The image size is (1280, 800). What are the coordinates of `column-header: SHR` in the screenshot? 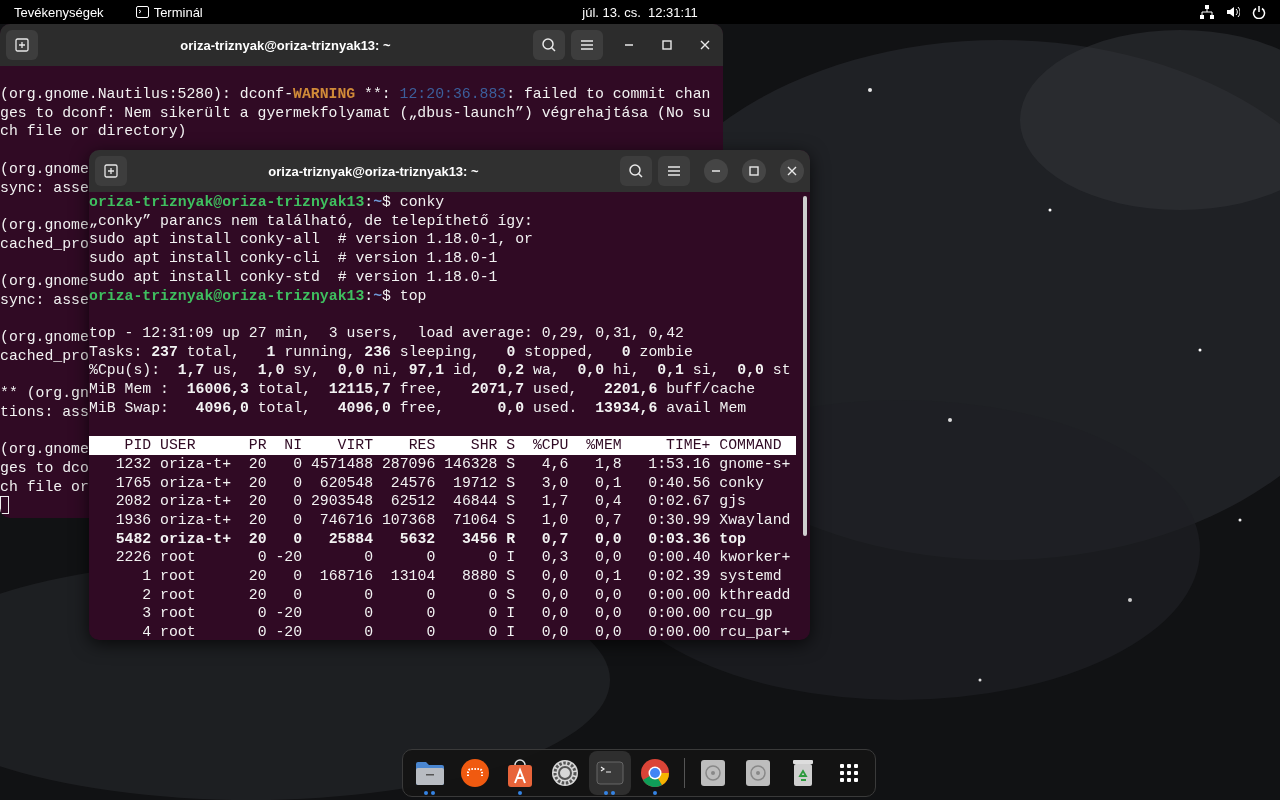 It's located at (483, 445).